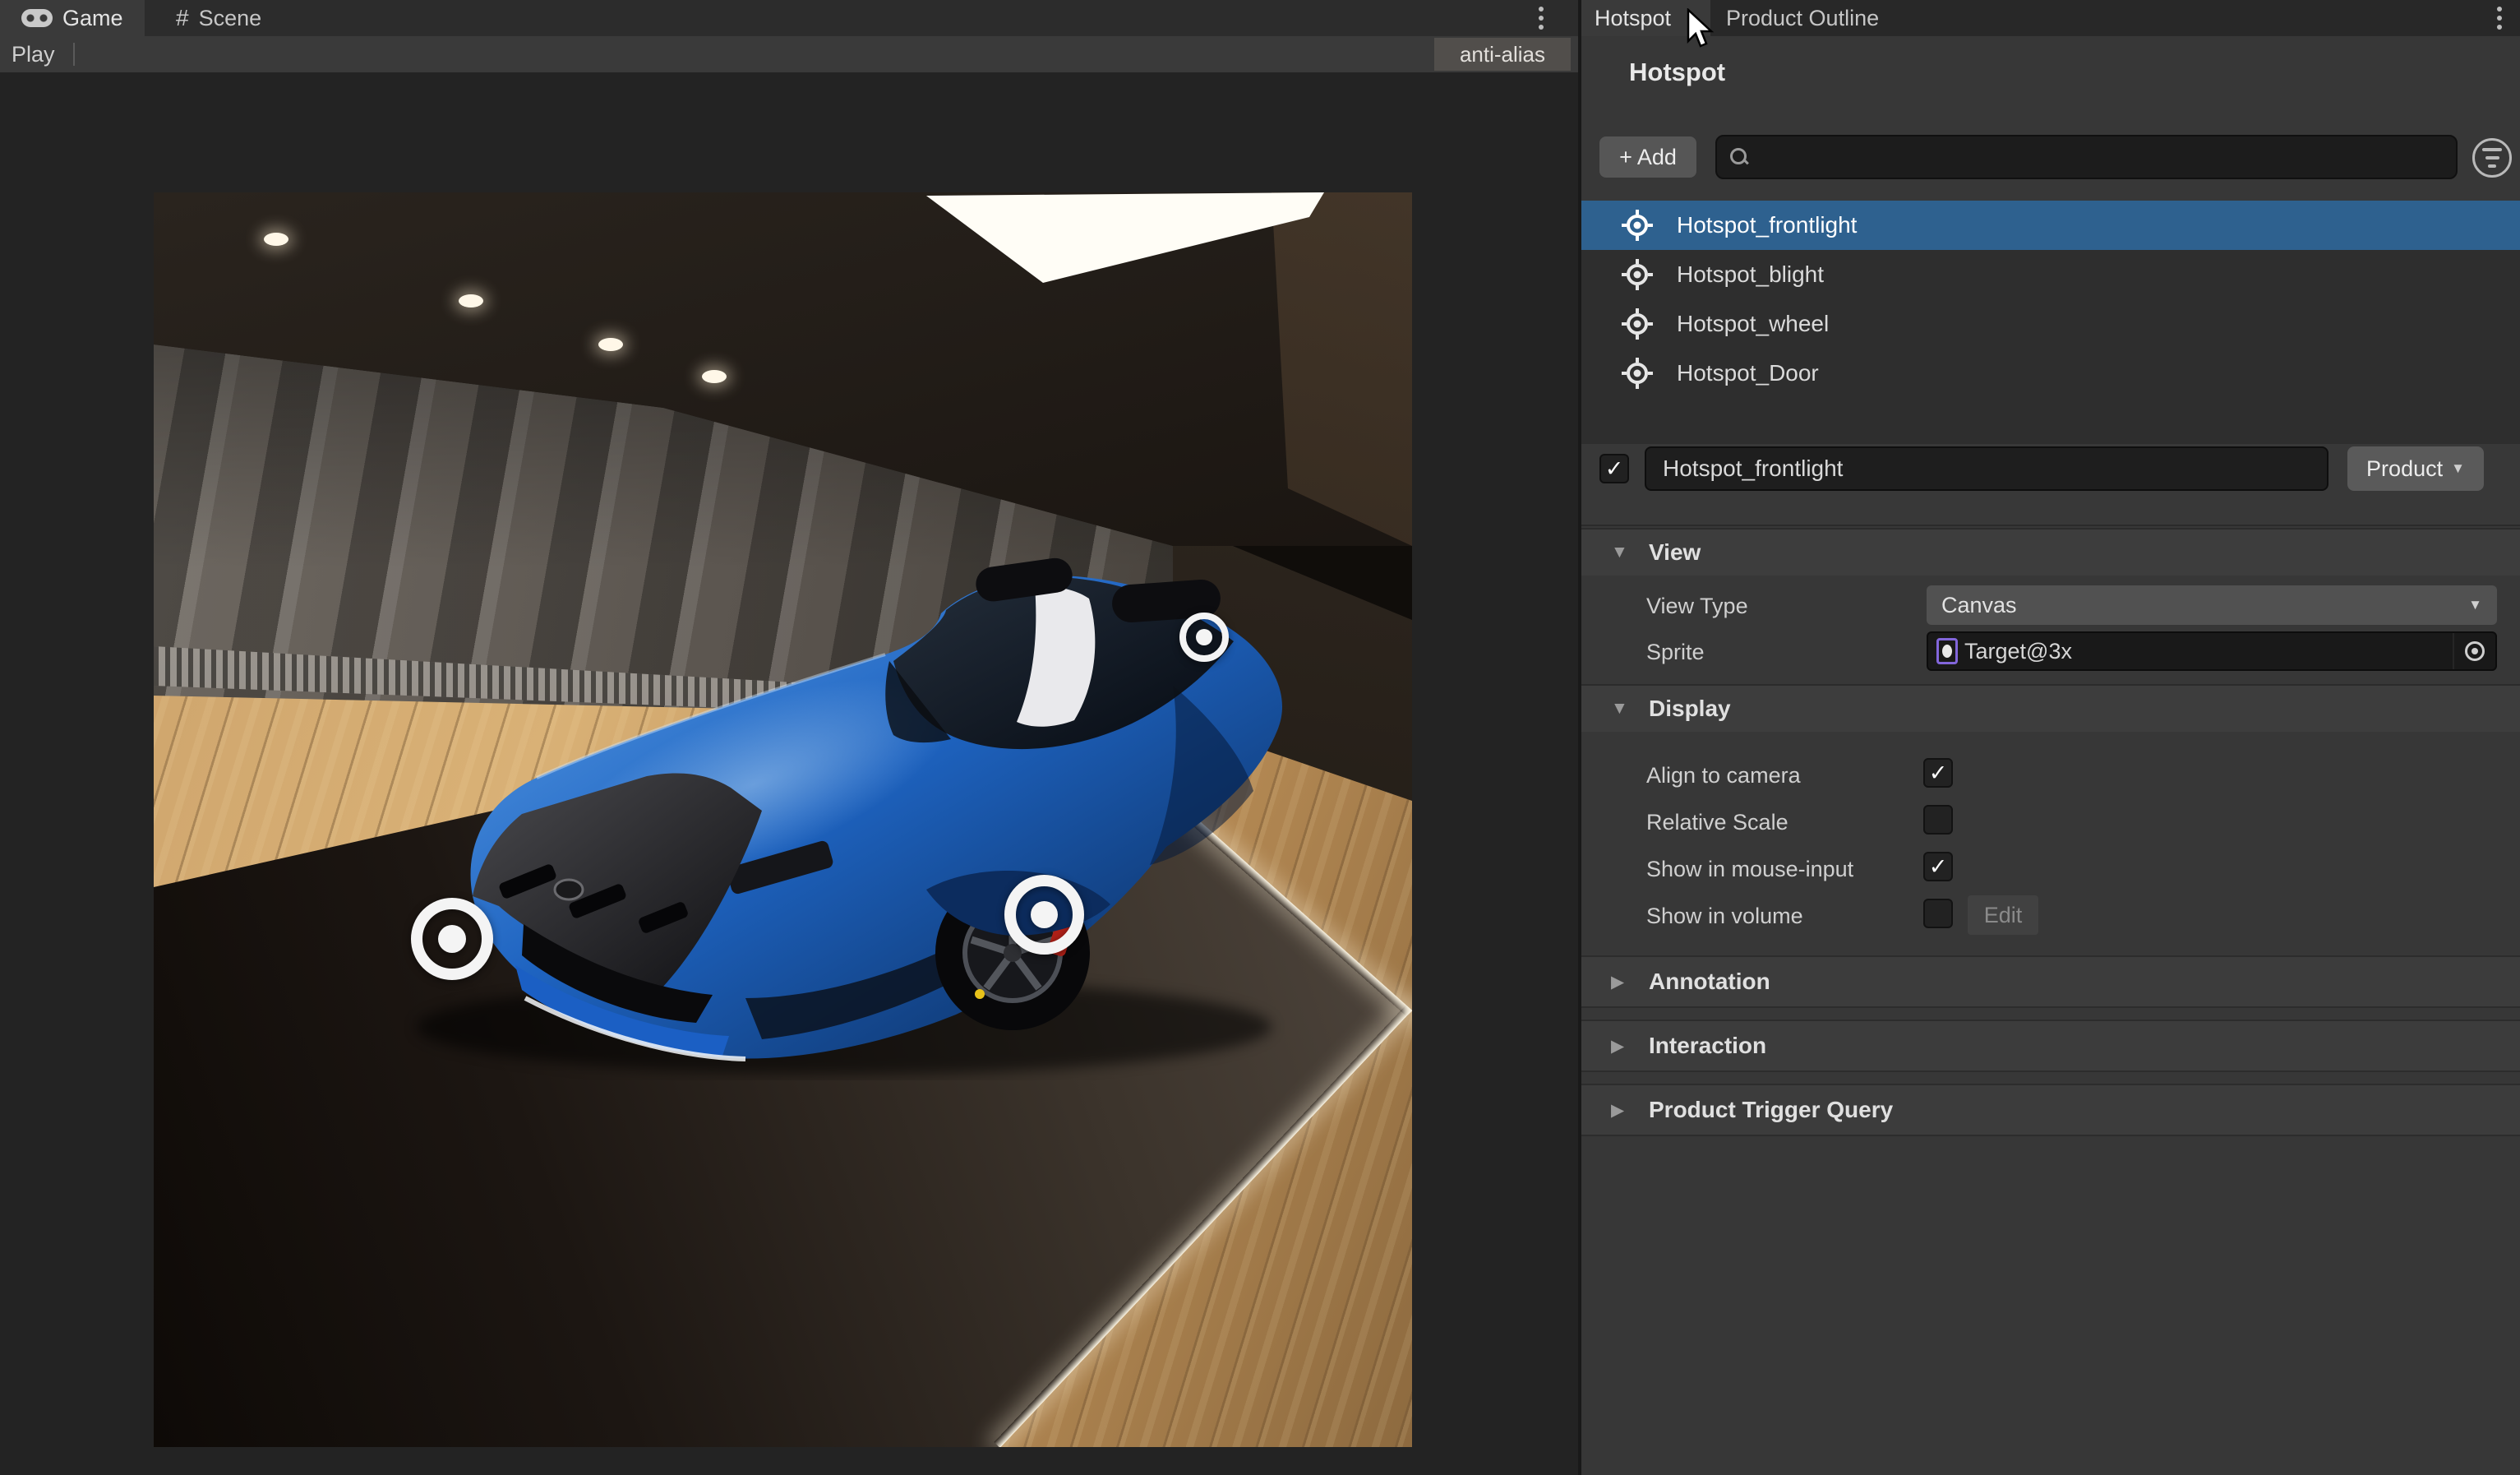  What do you see at coordinates (36, 54) in the screenshot?
I see `play-button: Play` at bounding box center [36, 54].